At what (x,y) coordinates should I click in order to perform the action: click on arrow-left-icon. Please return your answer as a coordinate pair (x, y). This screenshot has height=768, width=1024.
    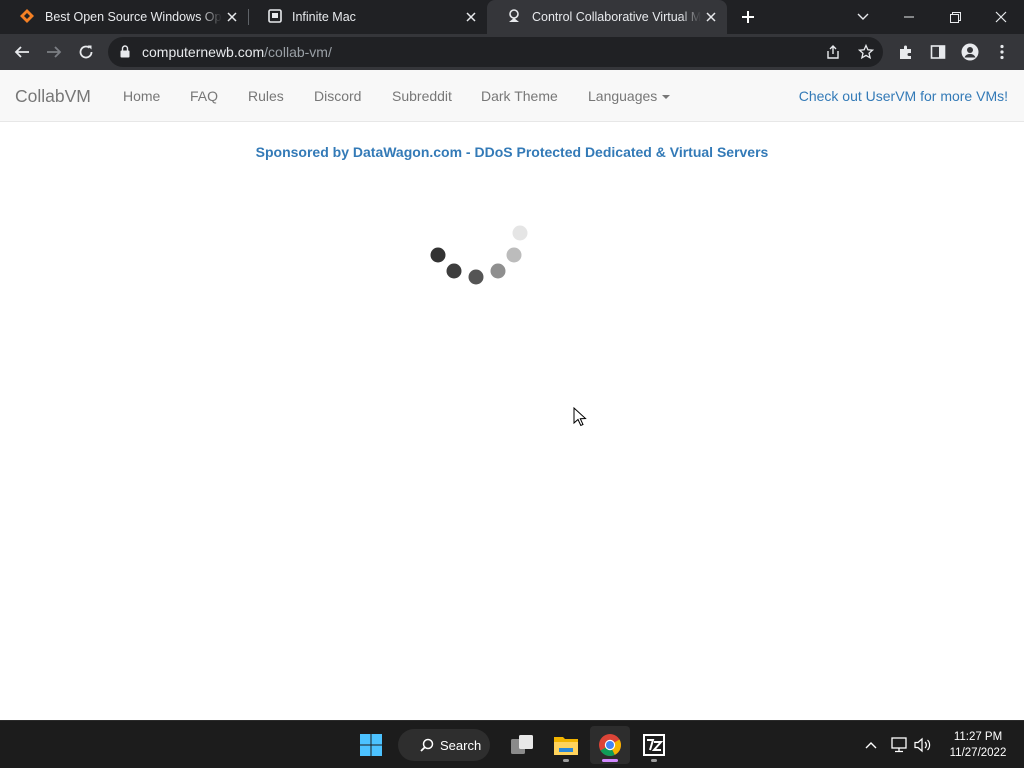
    Looking at the image, I should click on (21, 52).